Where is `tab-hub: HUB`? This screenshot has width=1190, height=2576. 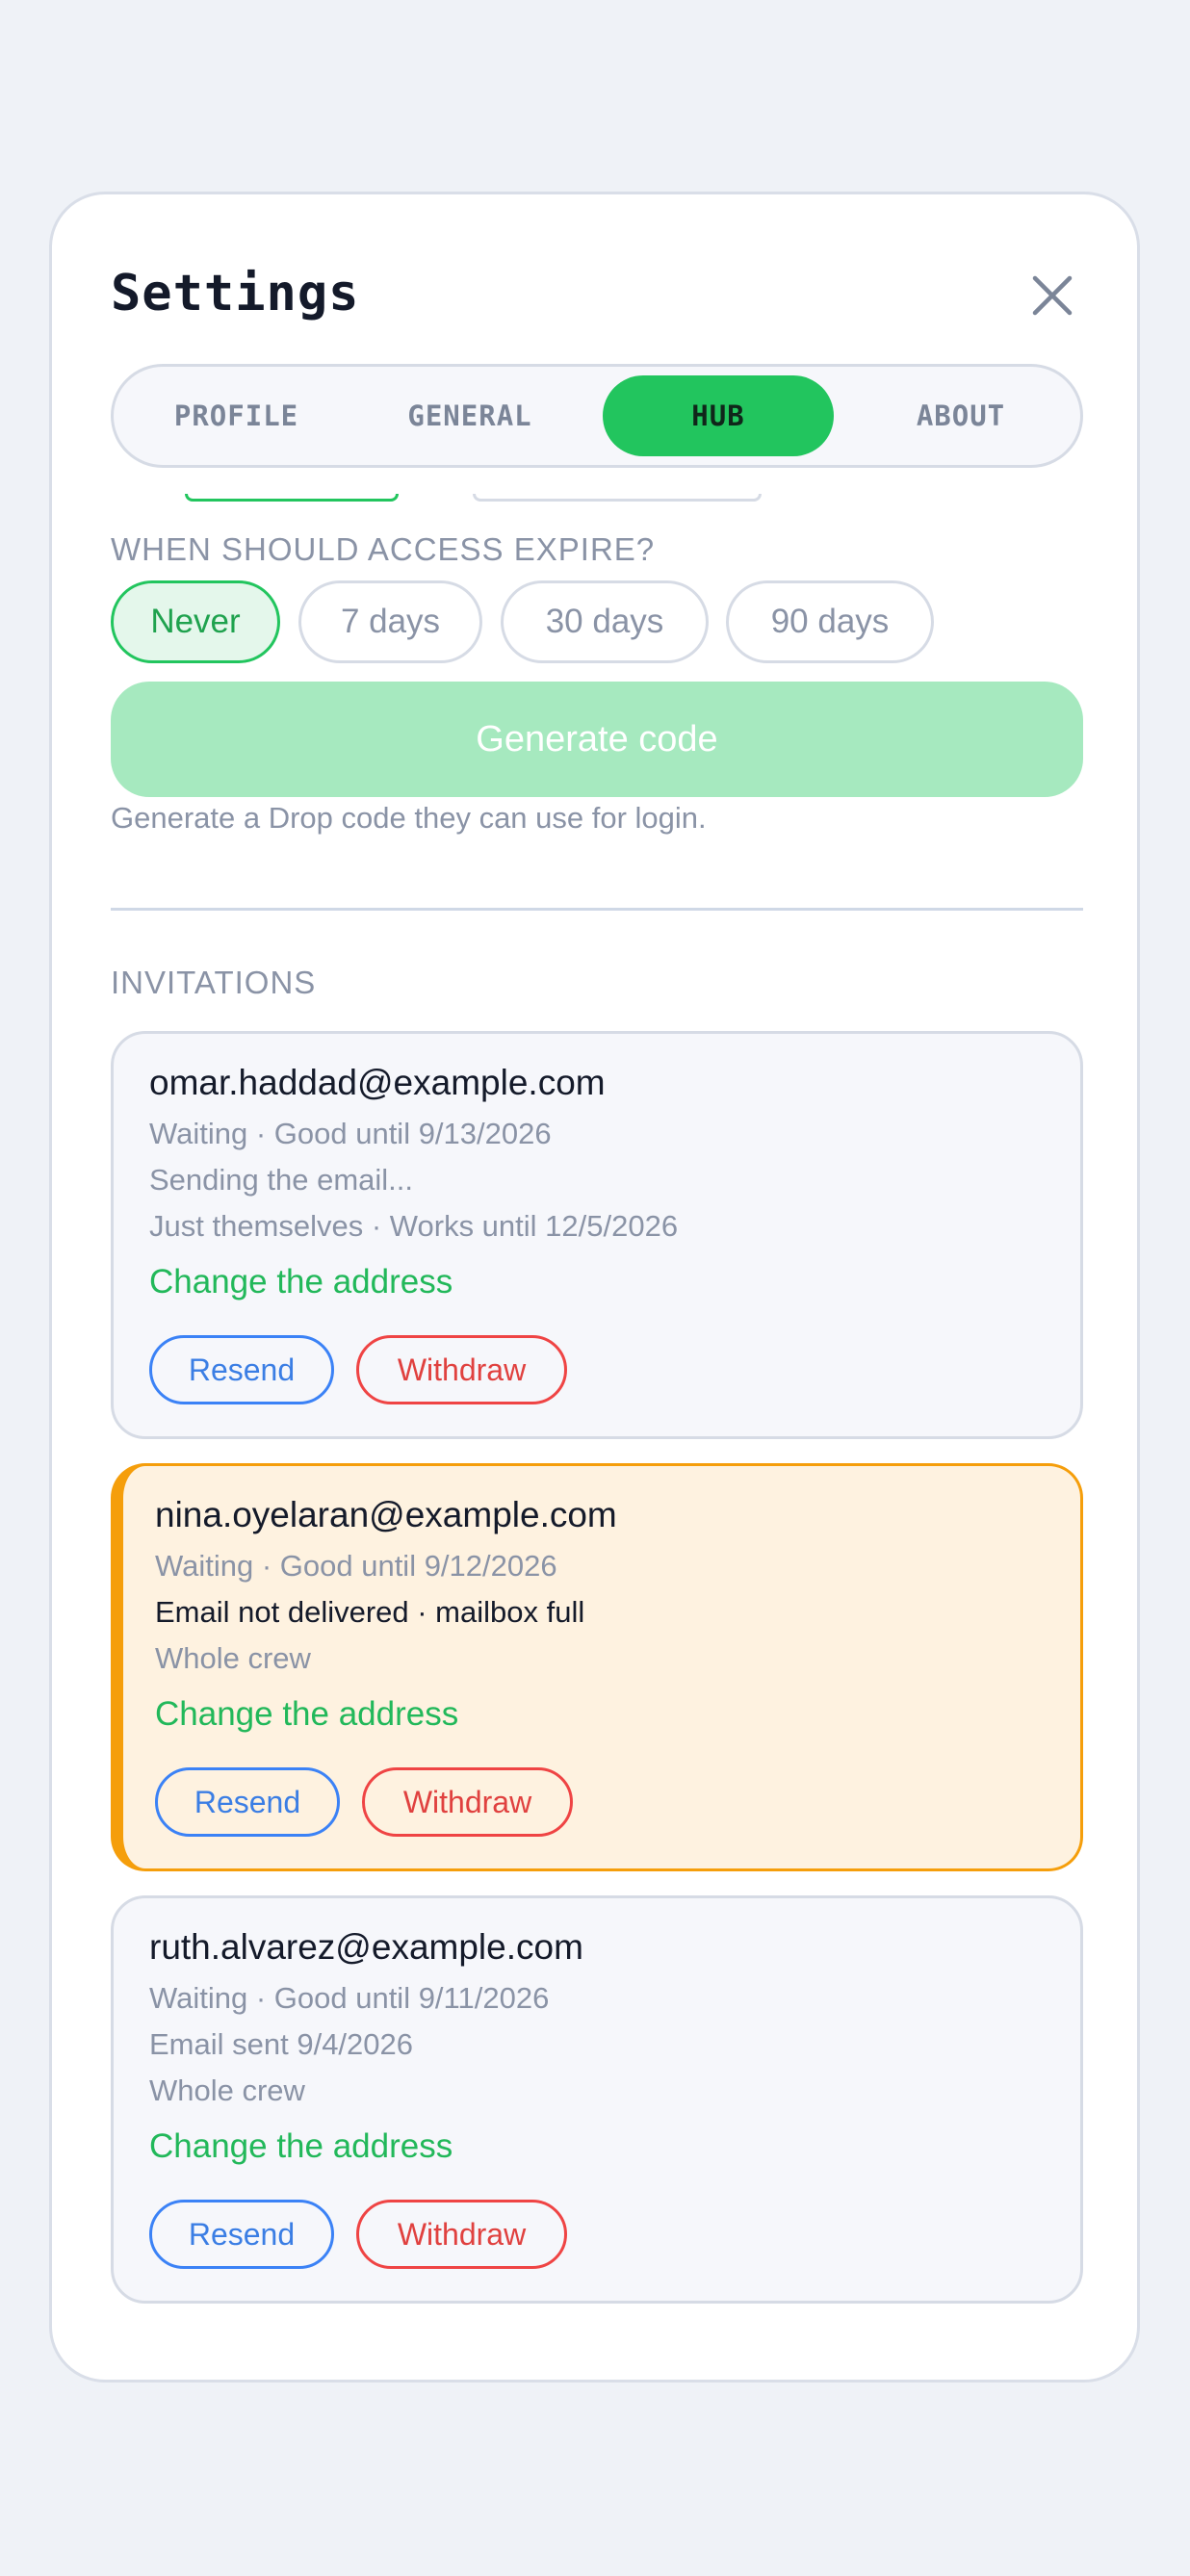 tab-hub: HUB is located at coordinates (719, 416).